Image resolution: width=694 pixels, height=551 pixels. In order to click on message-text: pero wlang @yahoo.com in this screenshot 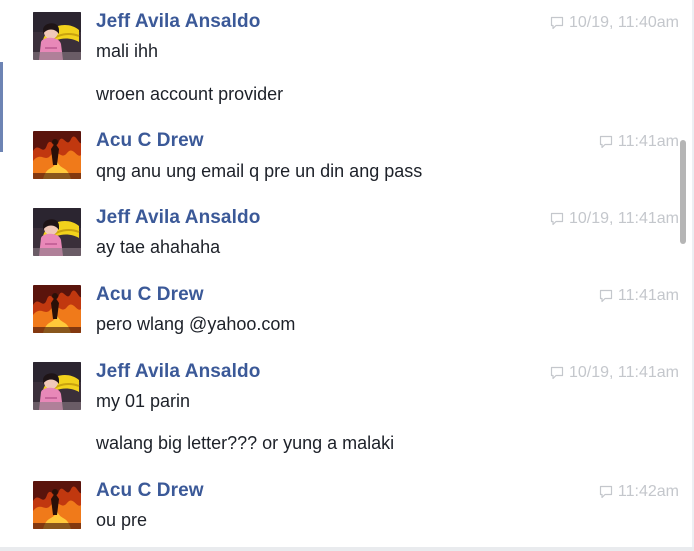, I will do `click(196, 324)`.